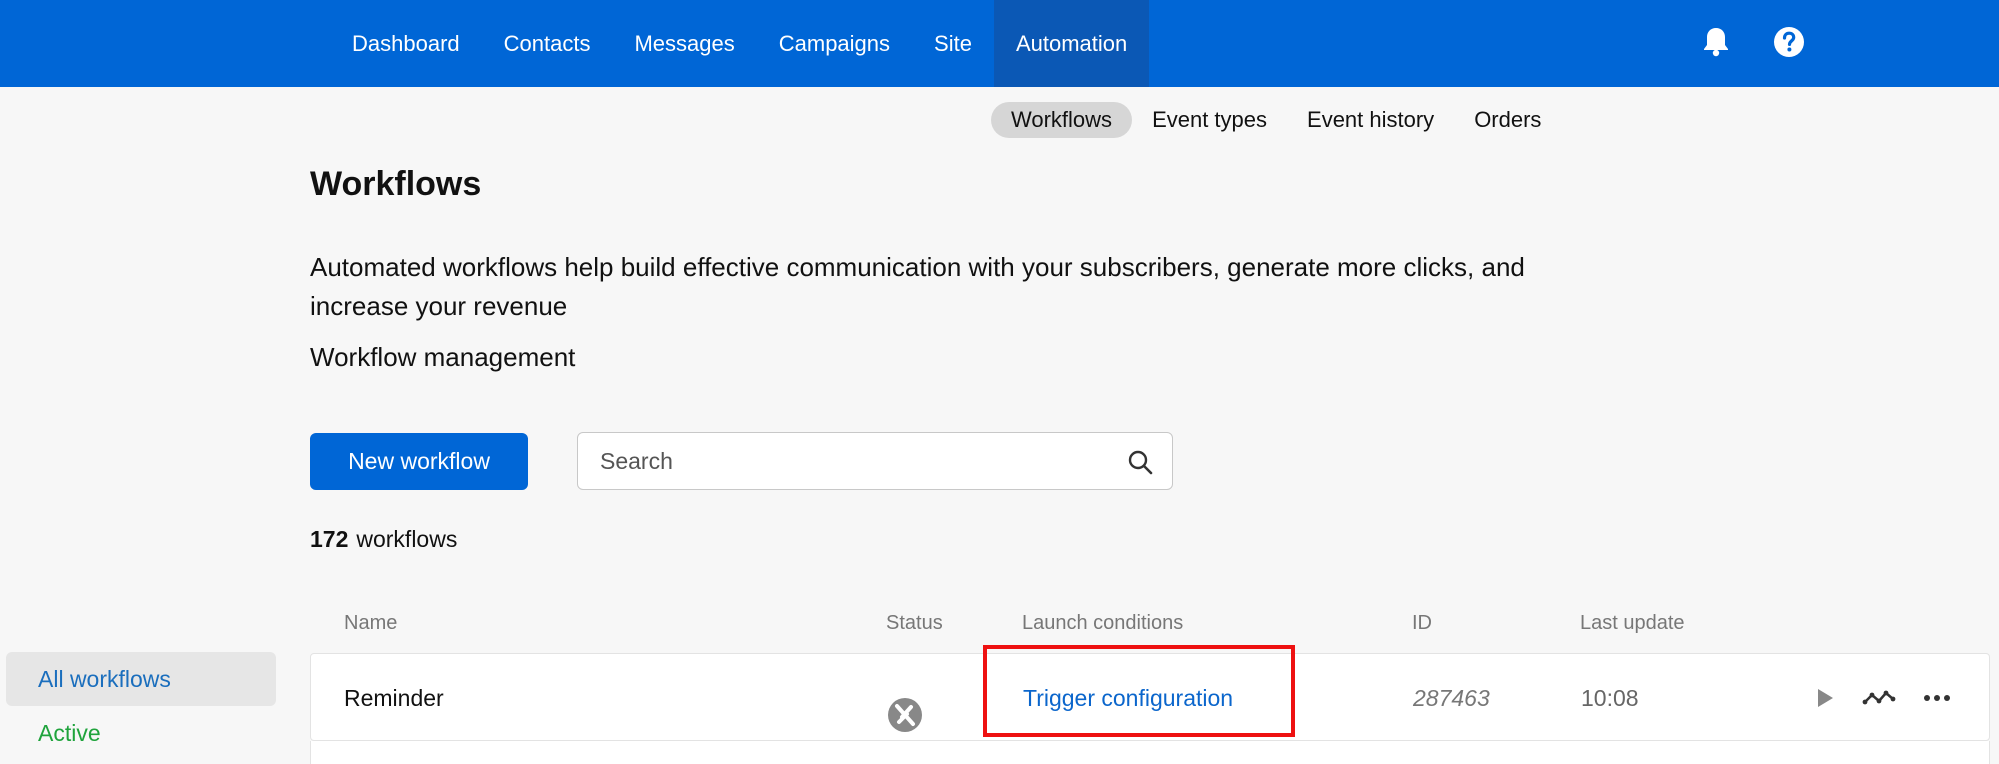 This screenshot has width=1999, height=764. Describe the element at coordinates (1824, 698) in the screenshot. I see `play-icon` at that location.